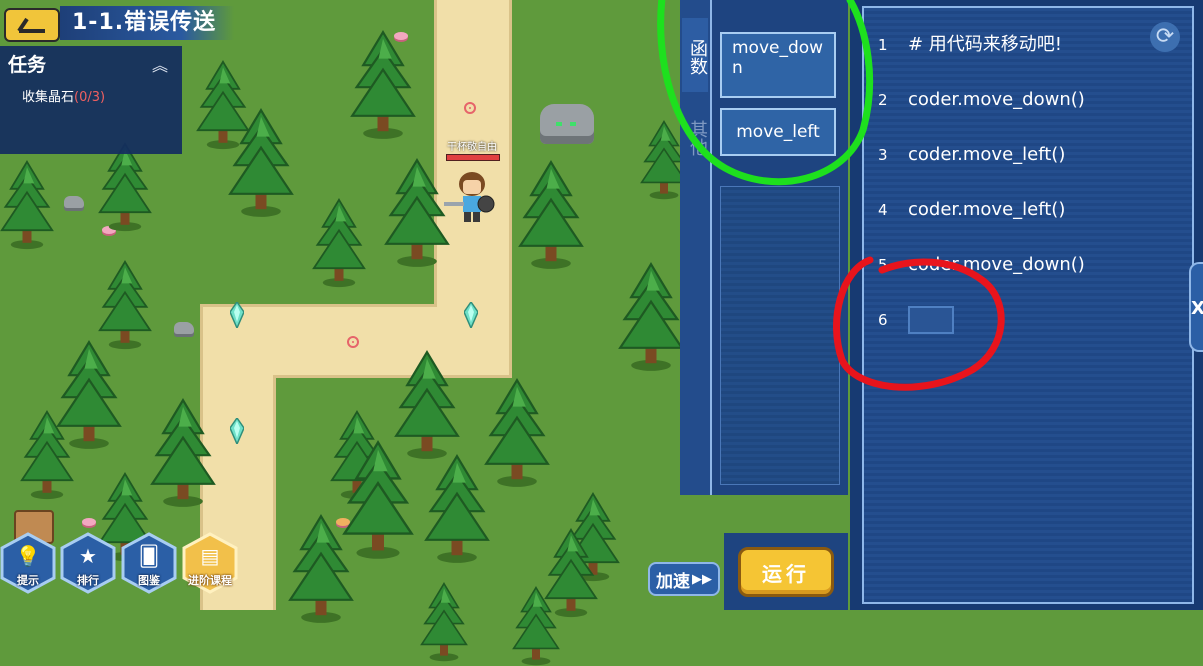 This screenshot has height=666, width=1203. I want to click on advanced-course-button: ▤ 进阶课程, so click(210, 563).